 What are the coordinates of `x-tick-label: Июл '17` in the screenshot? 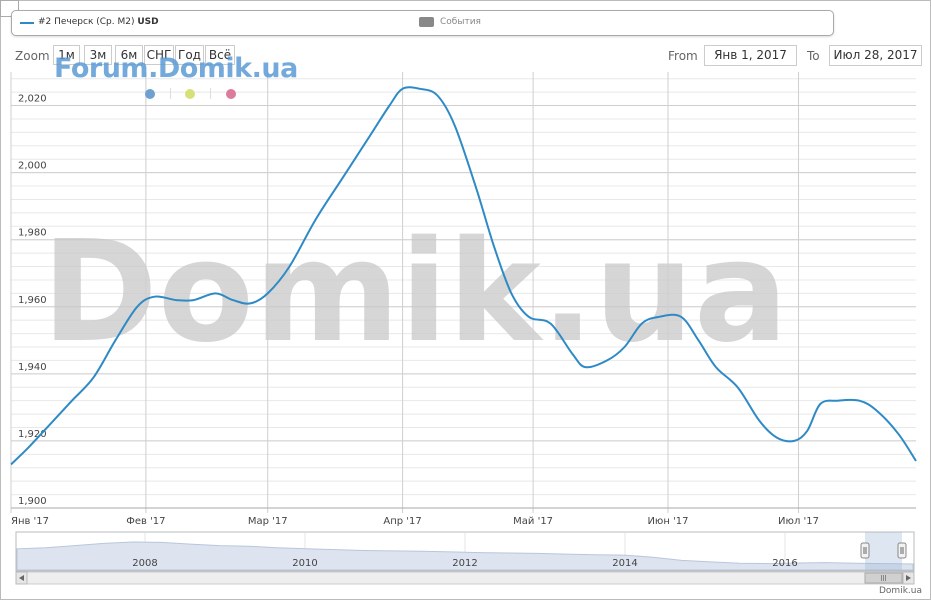 It's located at (798, 521).